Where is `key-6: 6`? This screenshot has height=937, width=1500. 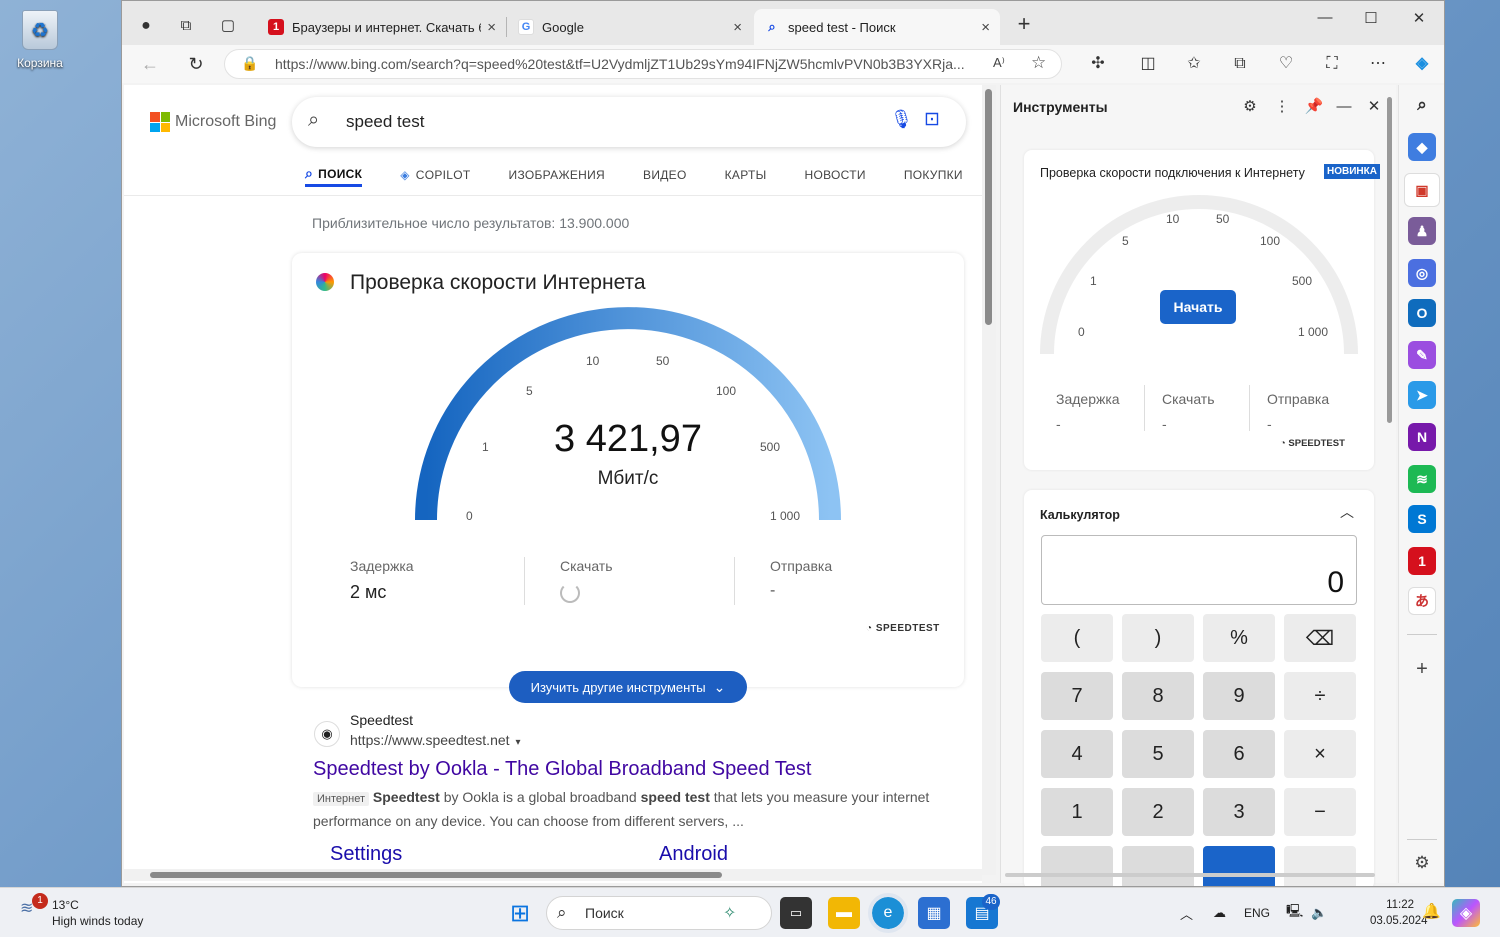 key-6: 6 is located at coordinates (1239, 754).